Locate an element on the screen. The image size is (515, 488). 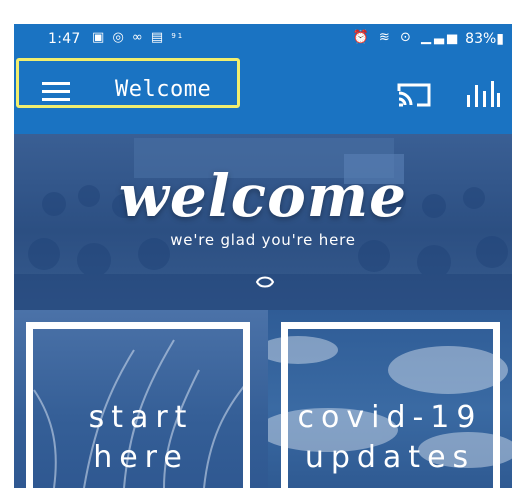
photo-icon: ▣ is located at coordinates (99, 37).